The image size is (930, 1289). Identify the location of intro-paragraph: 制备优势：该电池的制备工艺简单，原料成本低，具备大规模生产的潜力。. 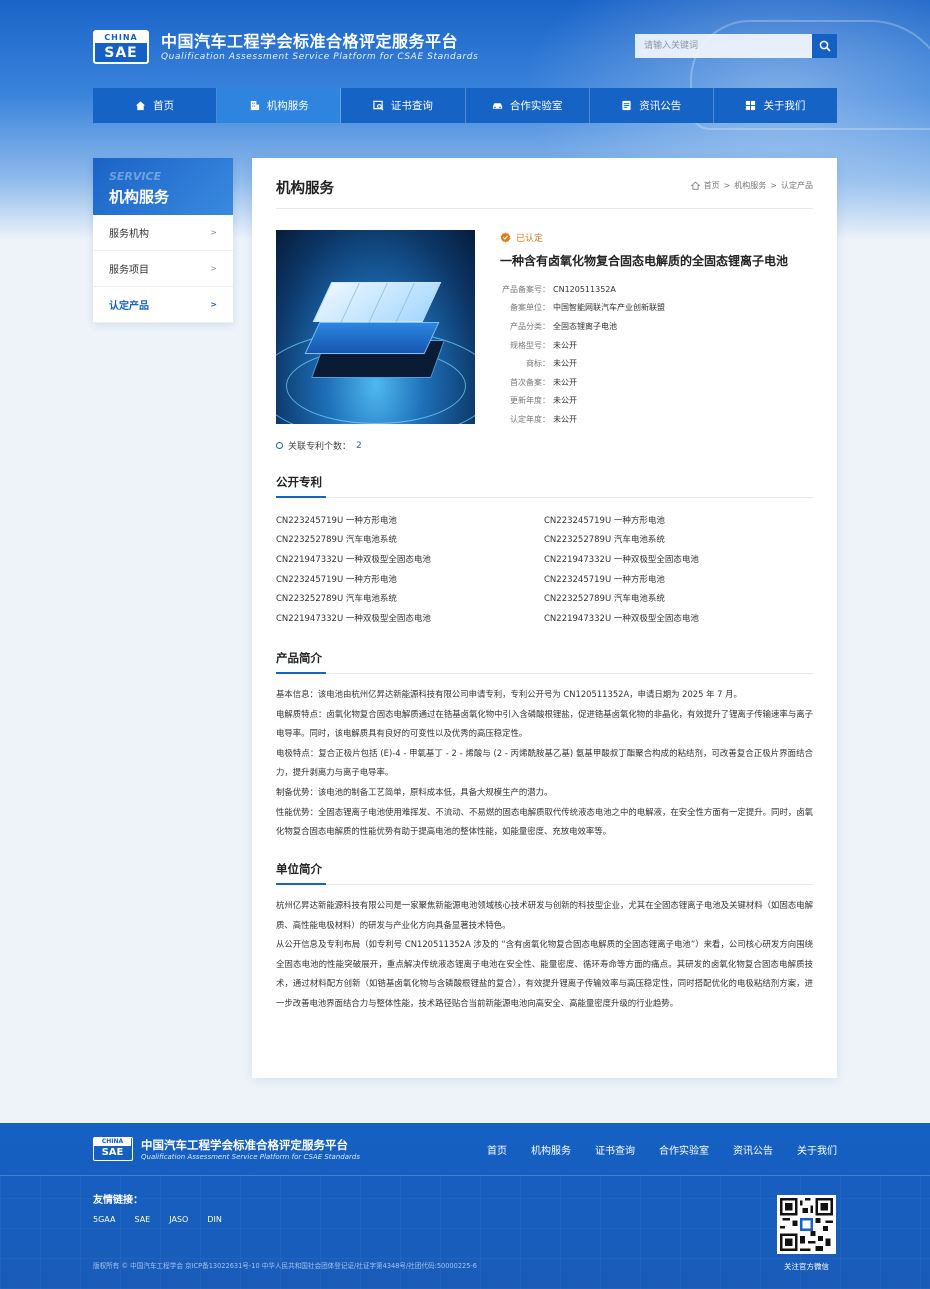
(414, 791).